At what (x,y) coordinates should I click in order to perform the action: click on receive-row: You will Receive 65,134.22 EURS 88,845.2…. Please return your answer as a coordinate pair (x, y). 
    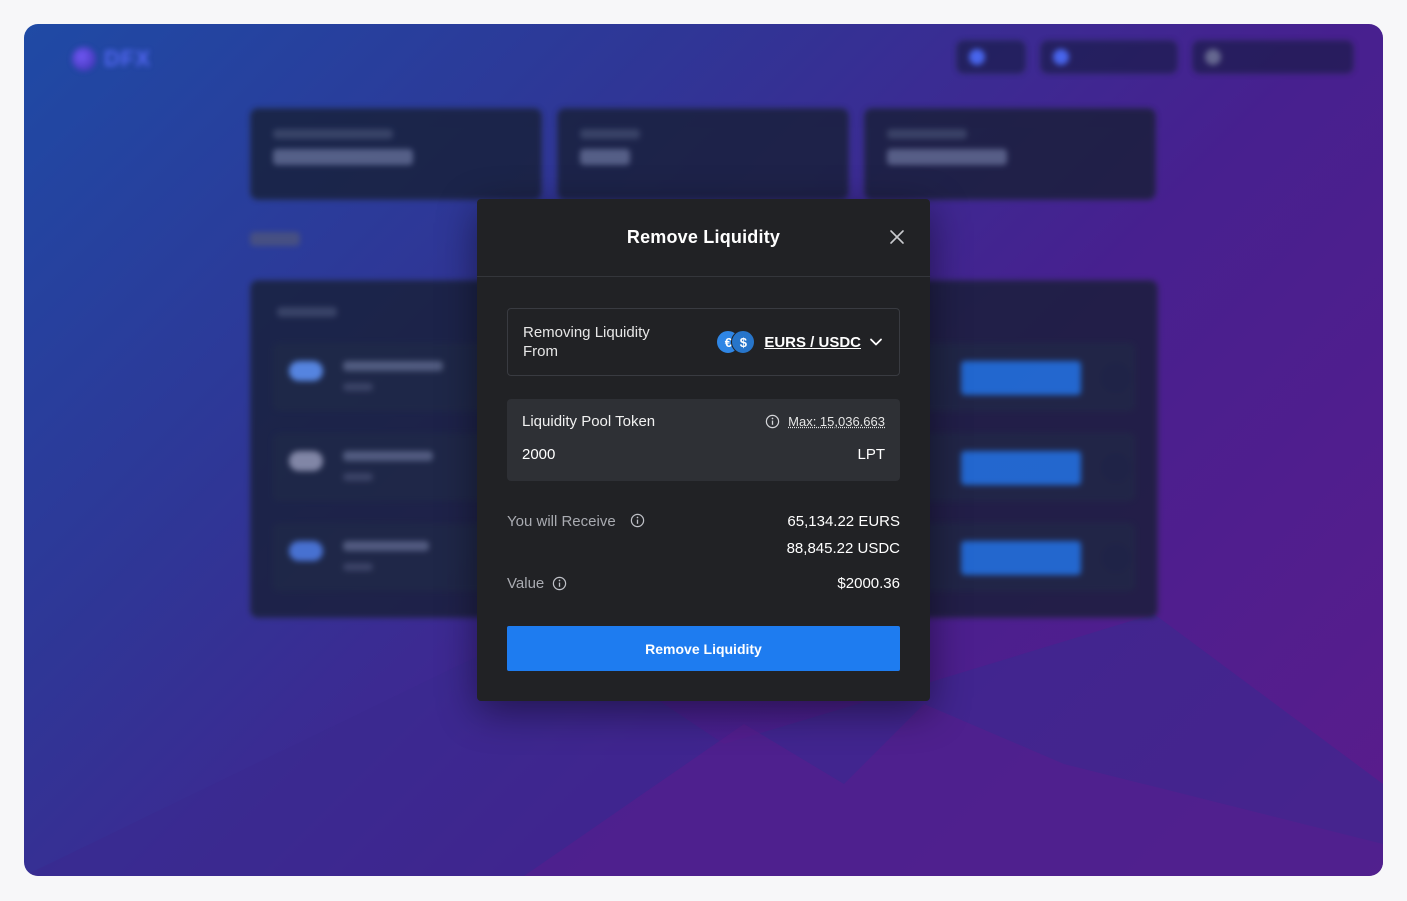
    Looking at the image, I should click on (703, 537).